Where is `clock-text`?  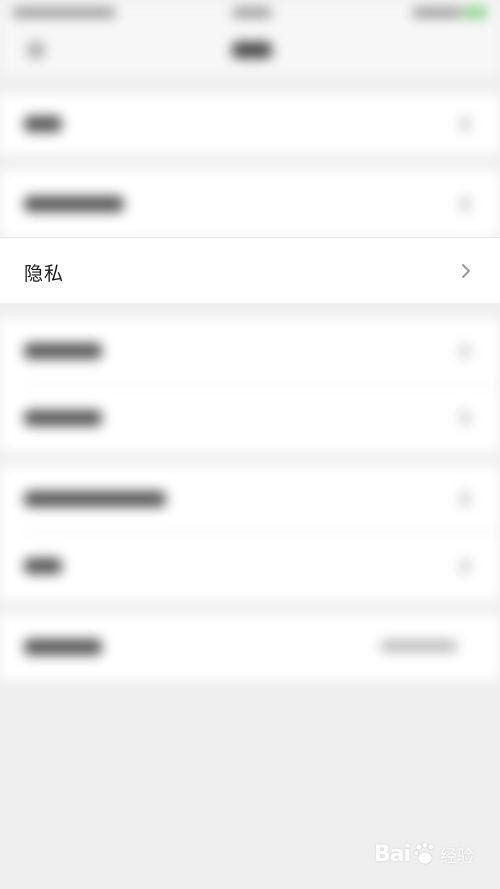 clock-text is located at coordinates (252, 12).